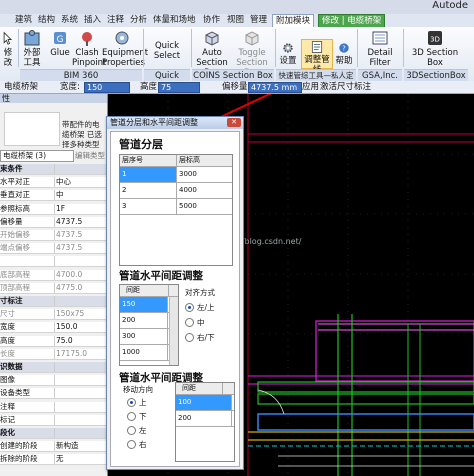 The image size is (474, 476). Describe the element at coordinates (275, 87) in the screenshot. I see `offset-input: 4737.5 mm` at that location.